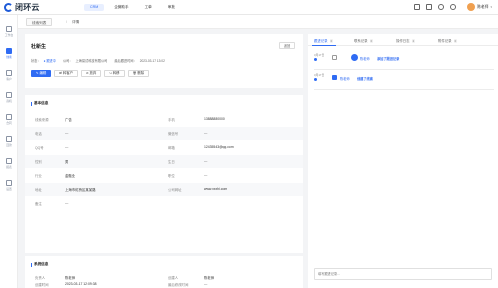  What do you see at coordinates (9, 53) in the screenshot?
I see `sidebar-item-leads: 线索` at bounding box center [9, 53].